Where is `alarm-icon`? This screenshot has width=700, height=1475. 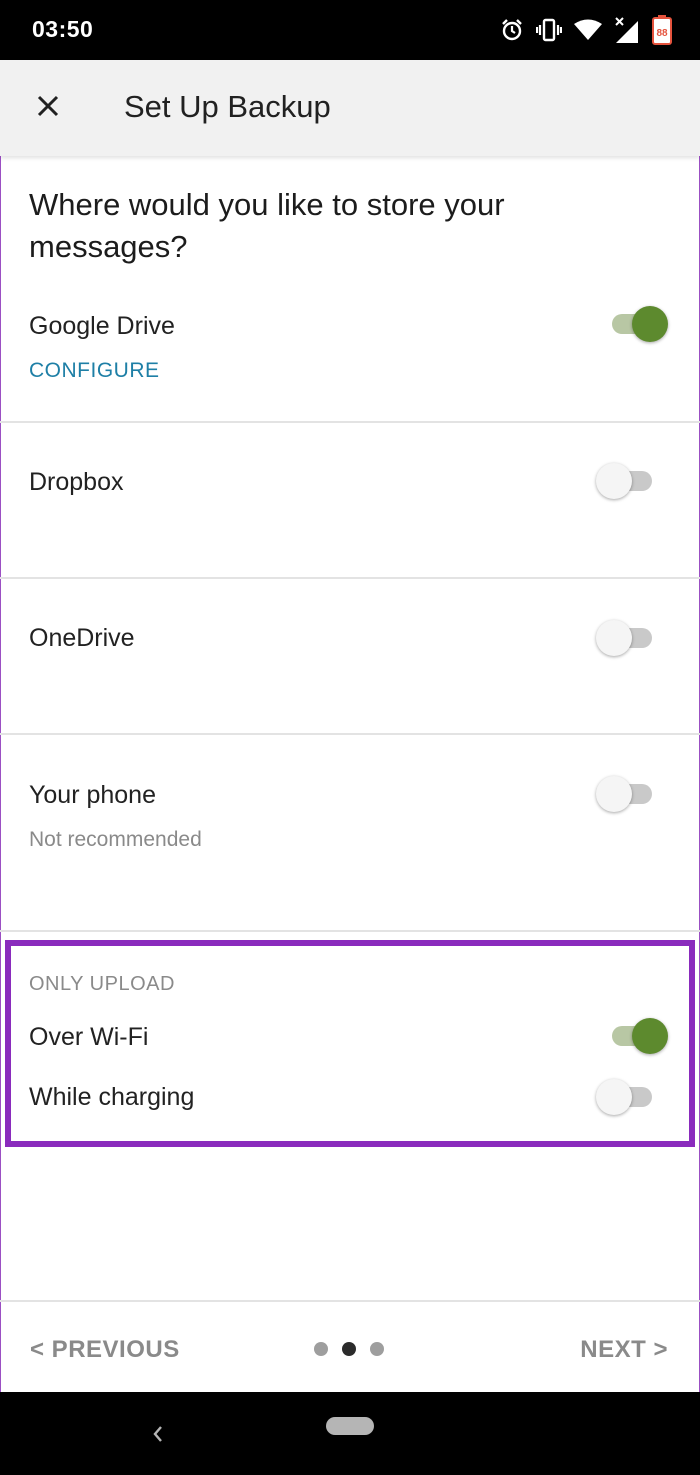
alarm-icon is located at coordinates (512, 30).